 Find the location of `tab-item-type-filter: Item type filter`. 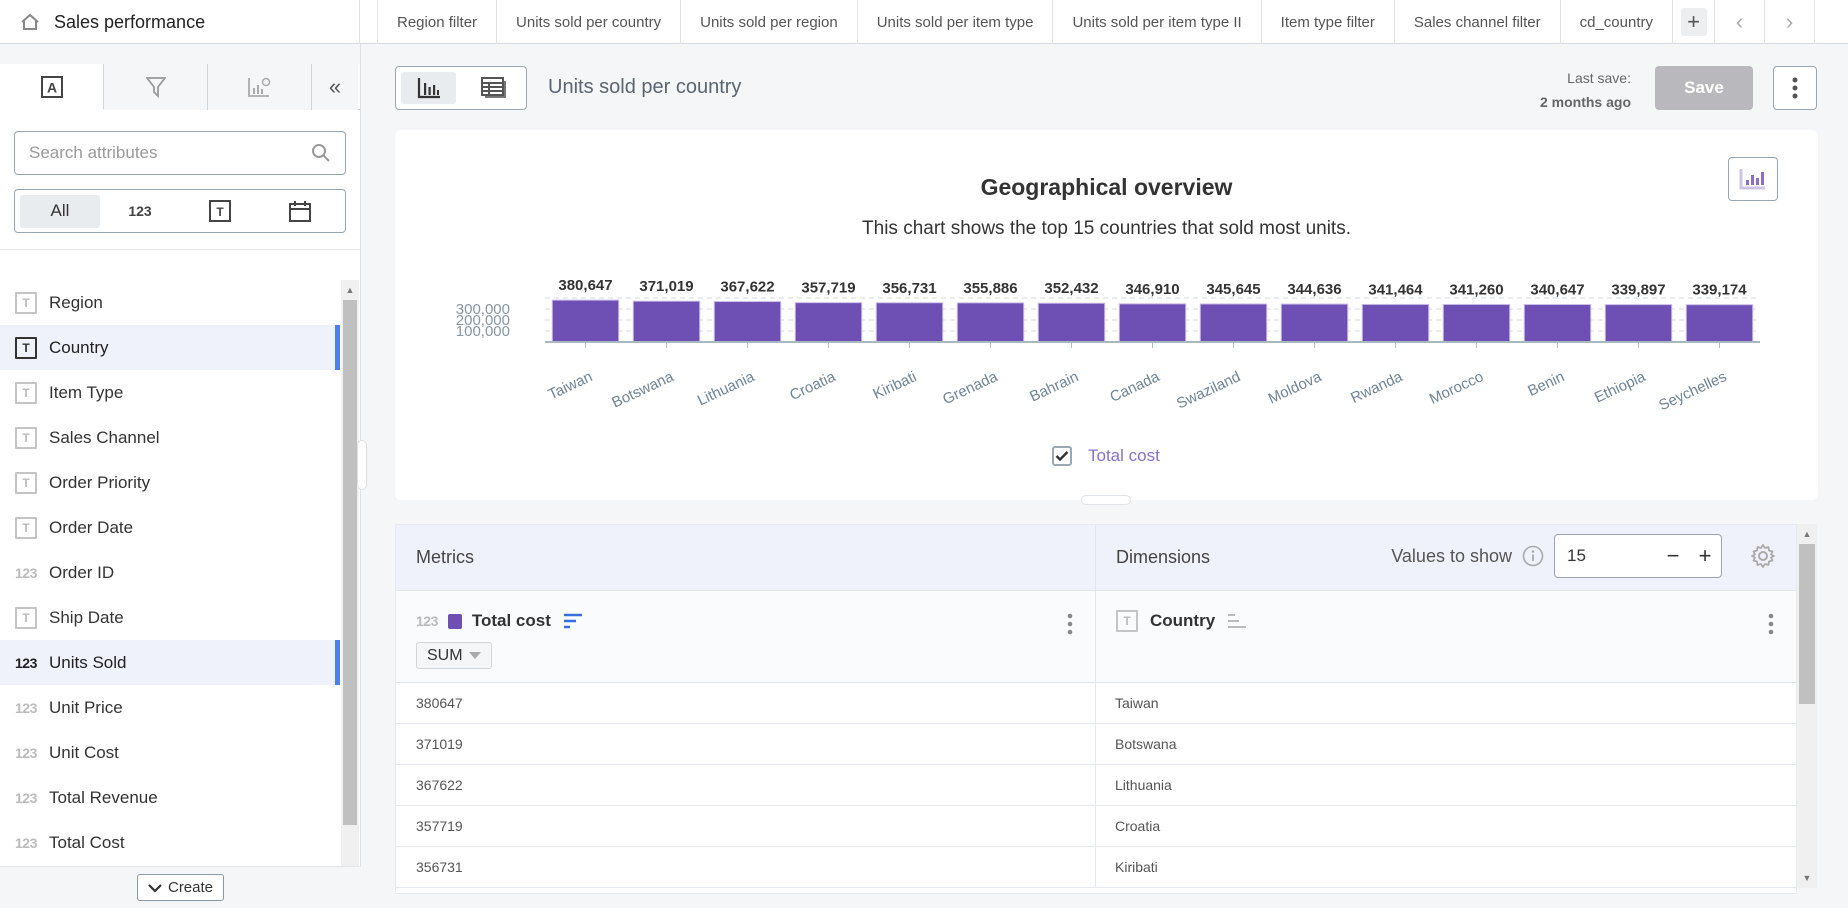

tab-item-type-filter: Item type filter is located at coordinates (1328, 22).